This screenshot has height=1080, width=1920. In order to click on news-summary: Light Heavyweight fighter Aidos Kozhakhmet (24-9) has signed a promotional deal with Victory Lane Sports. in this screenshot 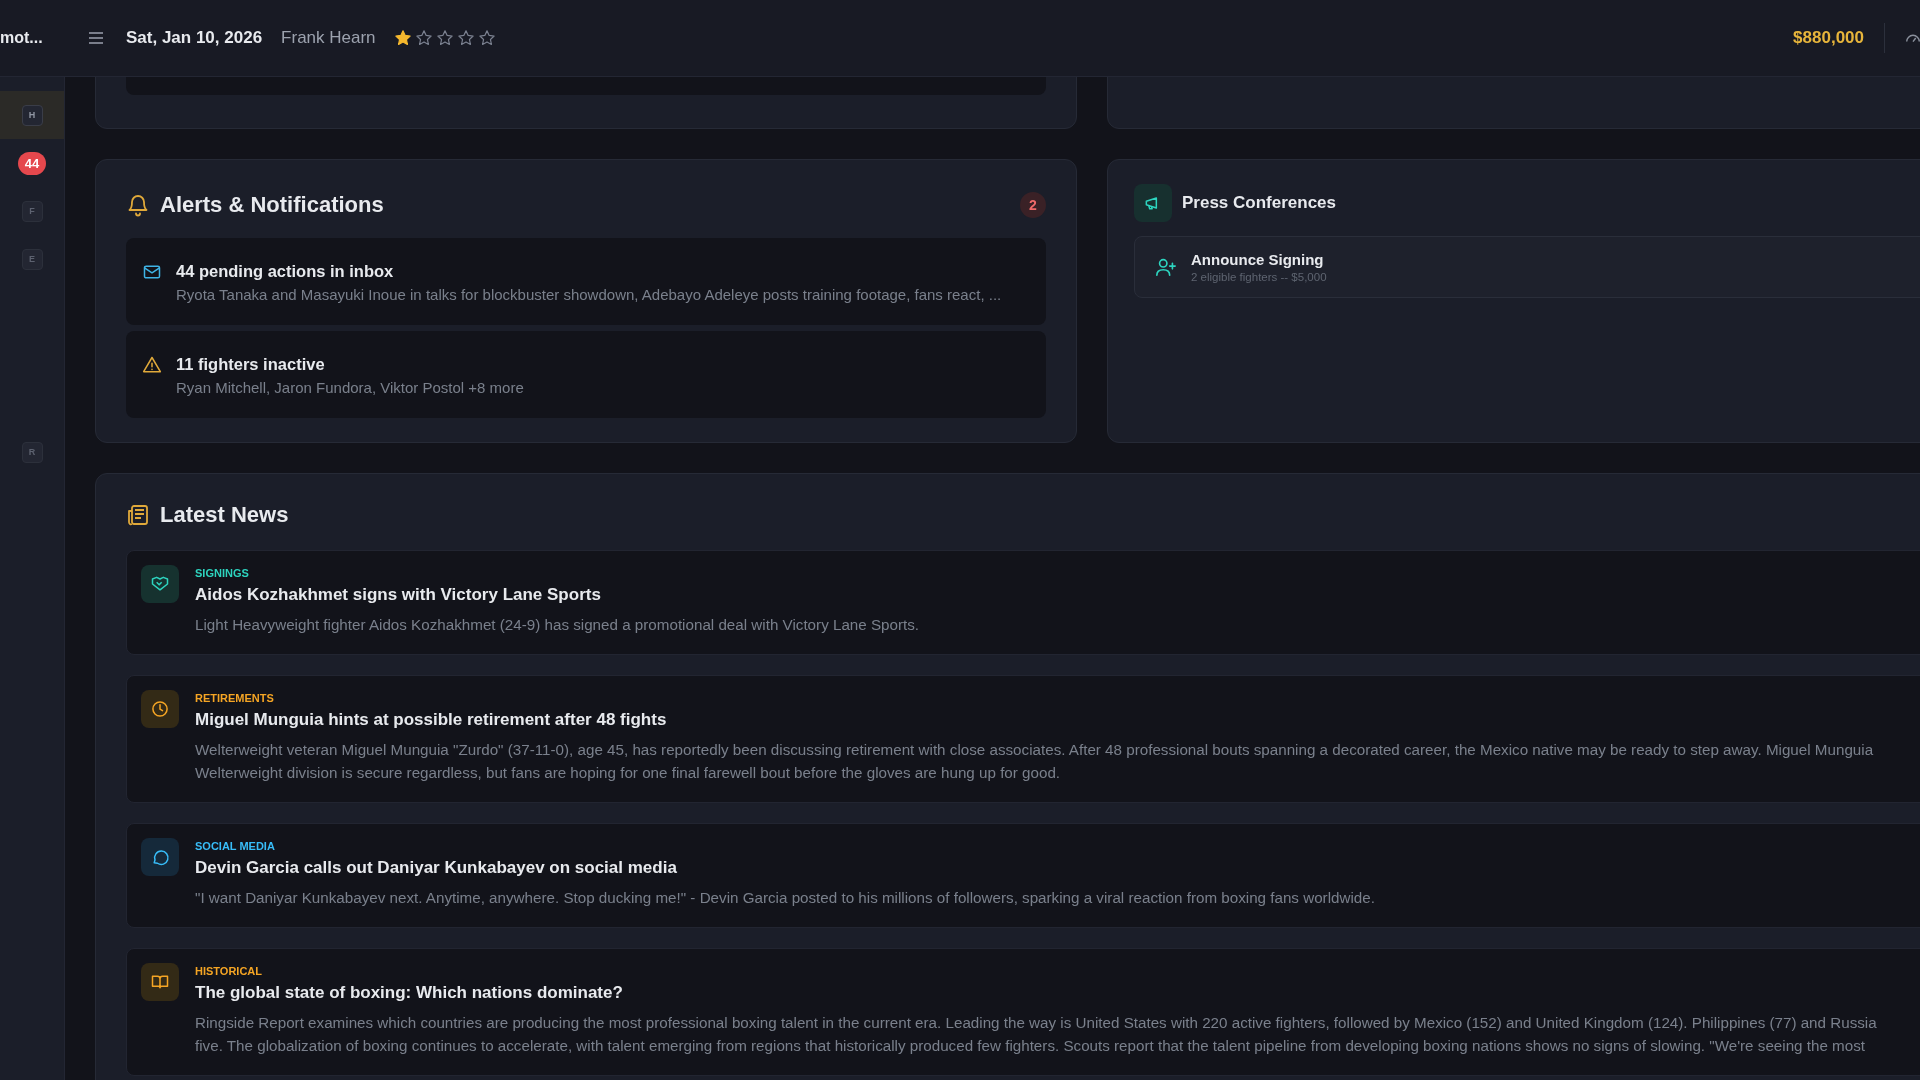, I will do `click(557, 625)`.